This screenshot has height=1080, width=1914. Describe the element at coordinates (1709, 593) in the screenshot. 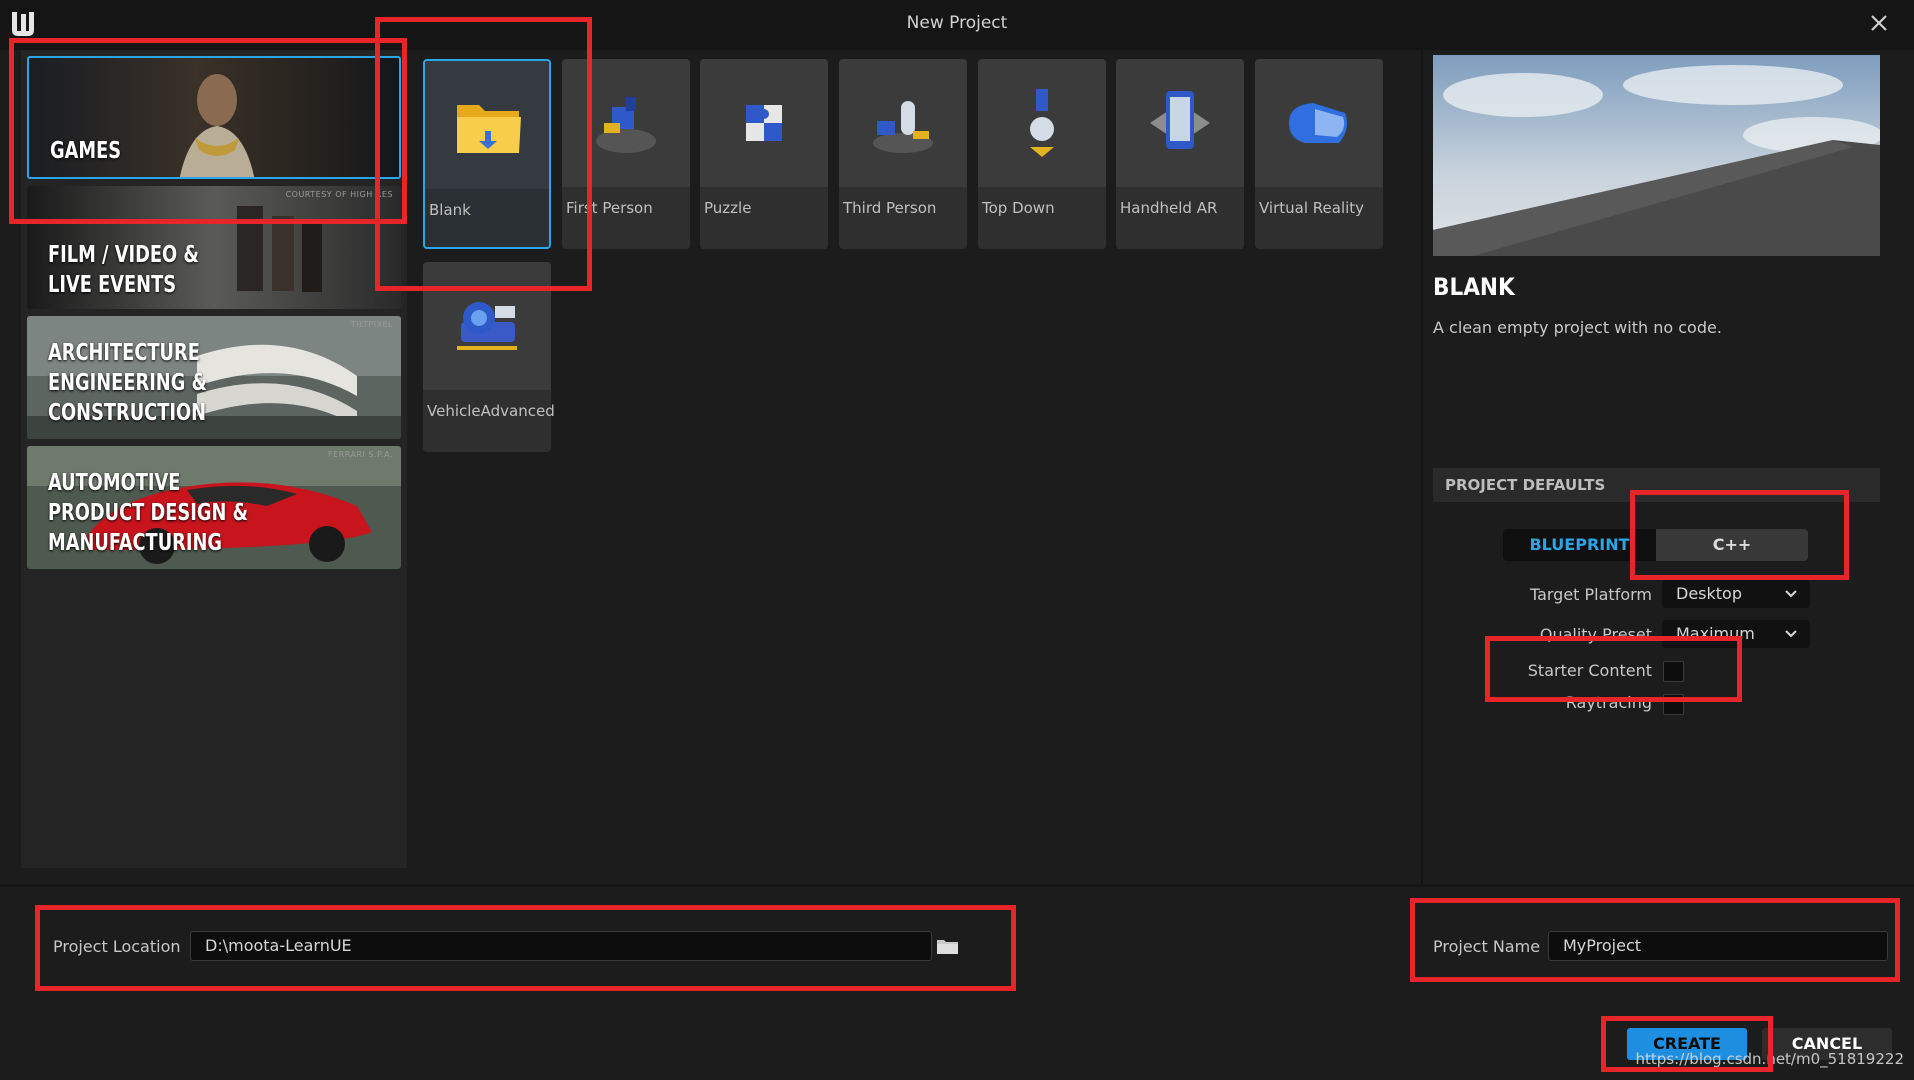

I see `dropdown-value: Desktop` at that location.